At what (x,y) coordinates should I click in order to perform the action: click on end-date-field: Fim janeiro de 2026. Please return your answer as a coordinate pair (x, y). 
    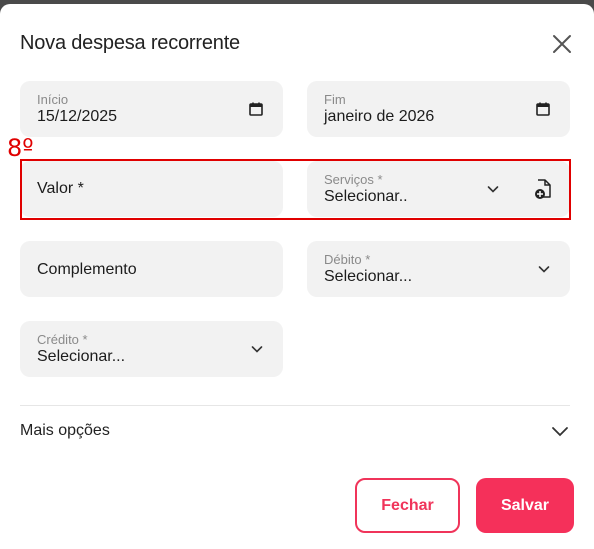
    Looking at the image, I should click on (438, 109).